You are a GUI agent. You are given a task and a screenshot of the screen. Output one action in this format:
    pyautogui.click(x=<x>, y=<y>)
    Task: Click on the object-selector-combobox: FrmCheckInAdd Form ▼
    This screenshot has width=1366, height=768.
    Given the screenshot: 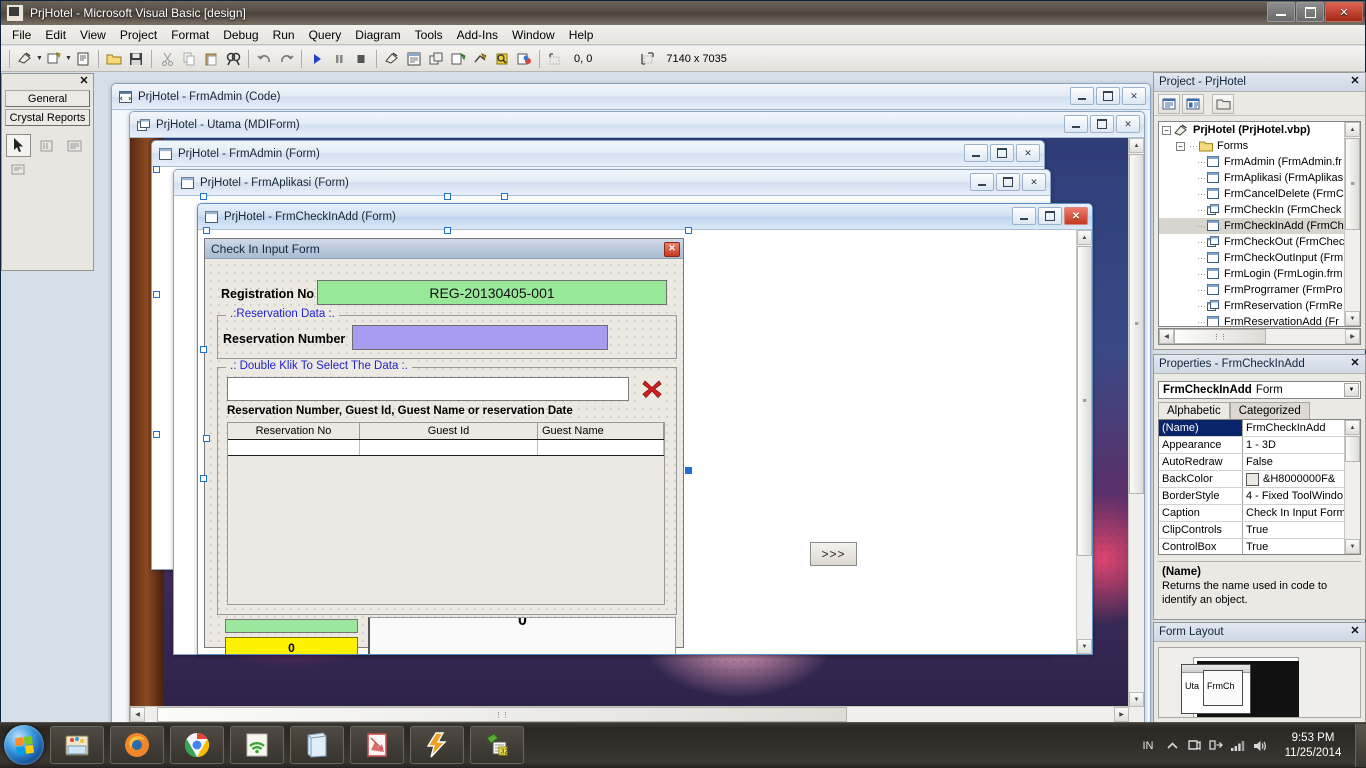 What is the action you would take?
    pyautogui.click(x=1259, y=390)
    